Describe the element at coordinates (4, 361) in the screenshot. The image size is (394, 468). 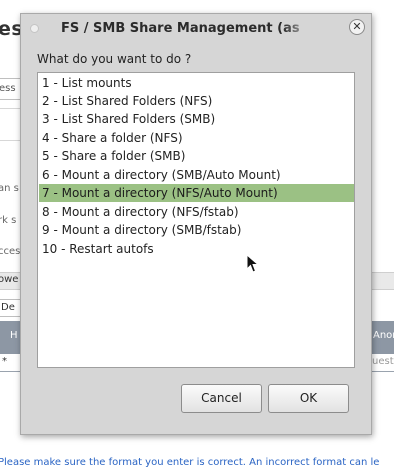
I see `bg-table-cell: *` at that location.